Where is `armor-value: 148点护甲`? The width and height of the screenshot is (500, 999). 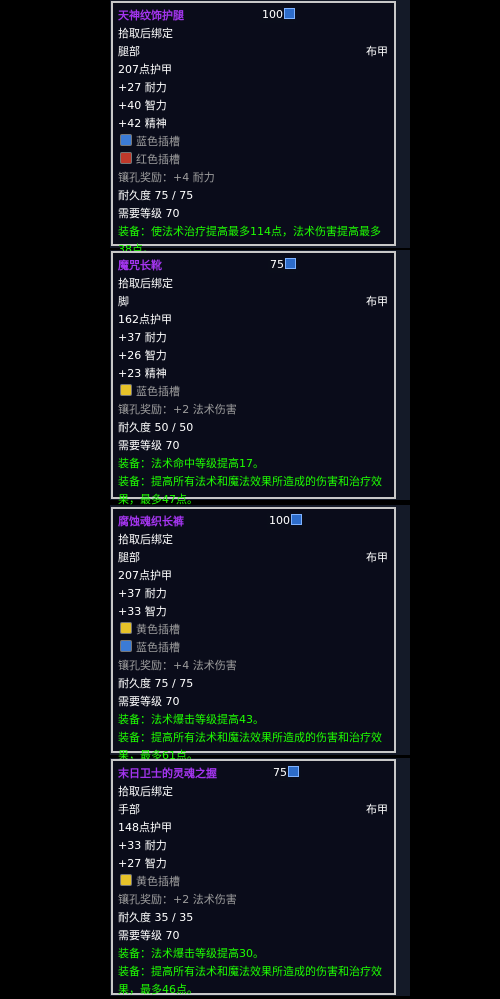
armor-value: 148点护甲 is located at coordinates (145, 827).